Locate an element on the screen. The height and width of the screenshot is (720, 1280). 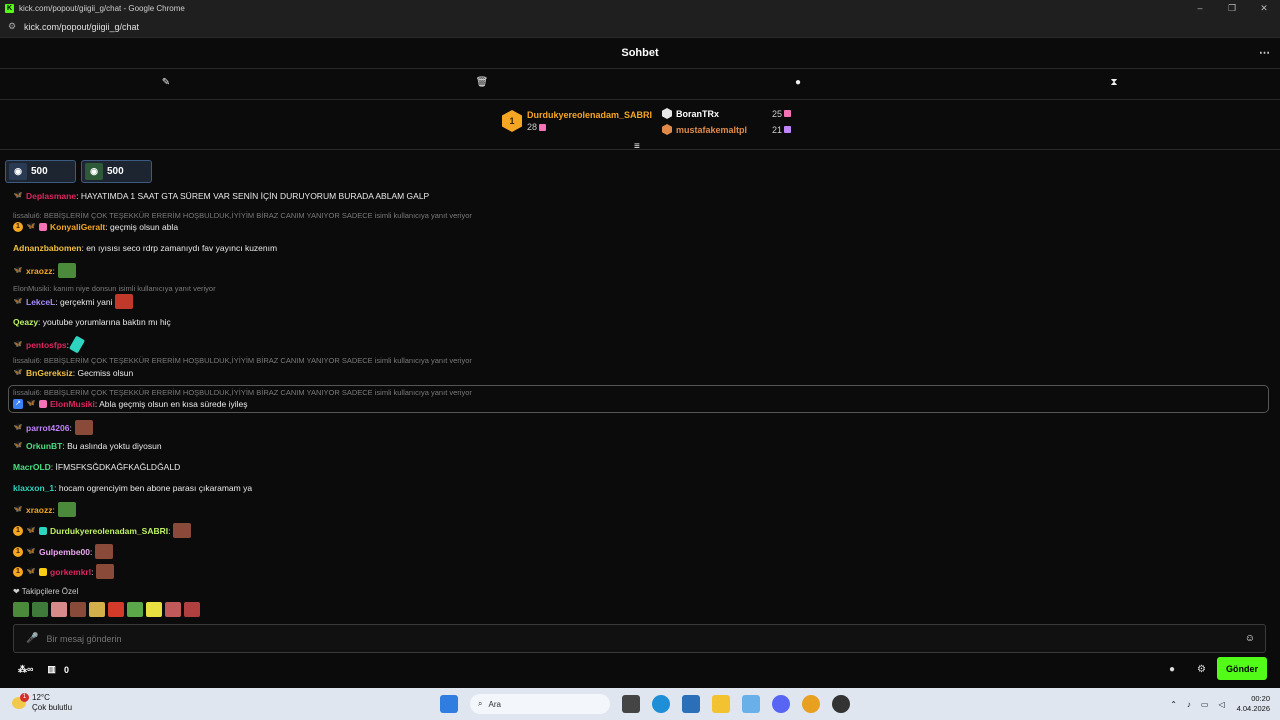
frog-emote-icon is located at coordinates (66, 509).